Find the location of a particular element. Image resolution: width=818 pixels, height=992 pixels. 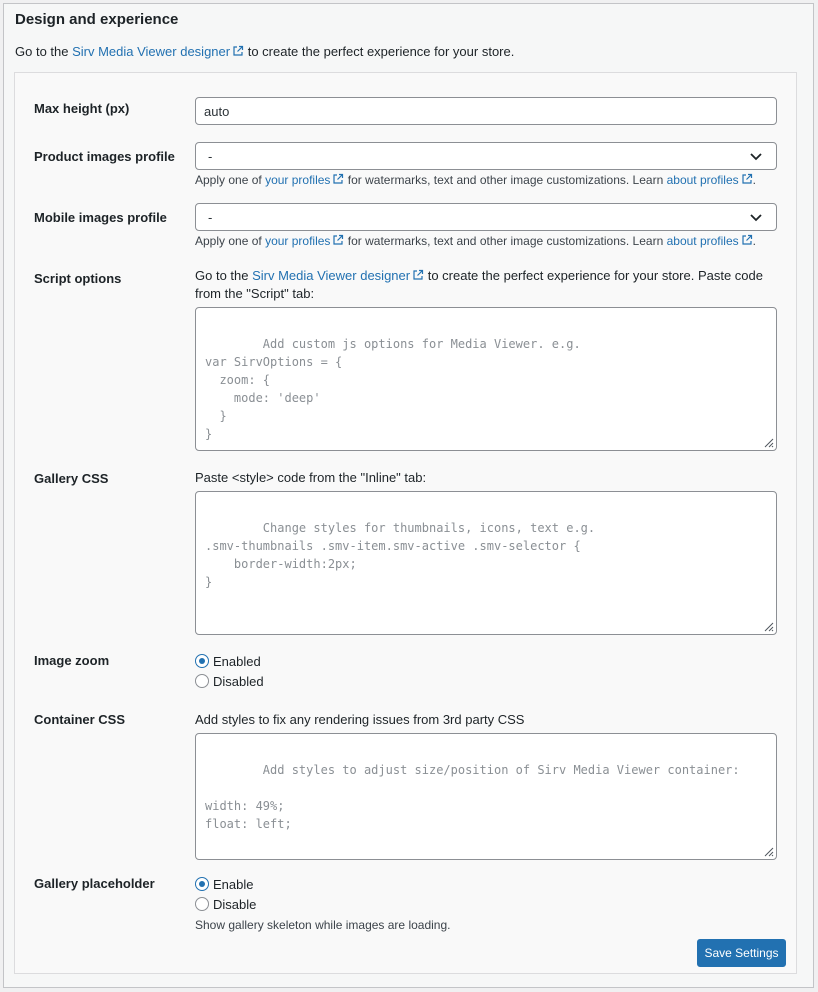

max-height-label: Max height (px) is located at coordinates (82, 108).